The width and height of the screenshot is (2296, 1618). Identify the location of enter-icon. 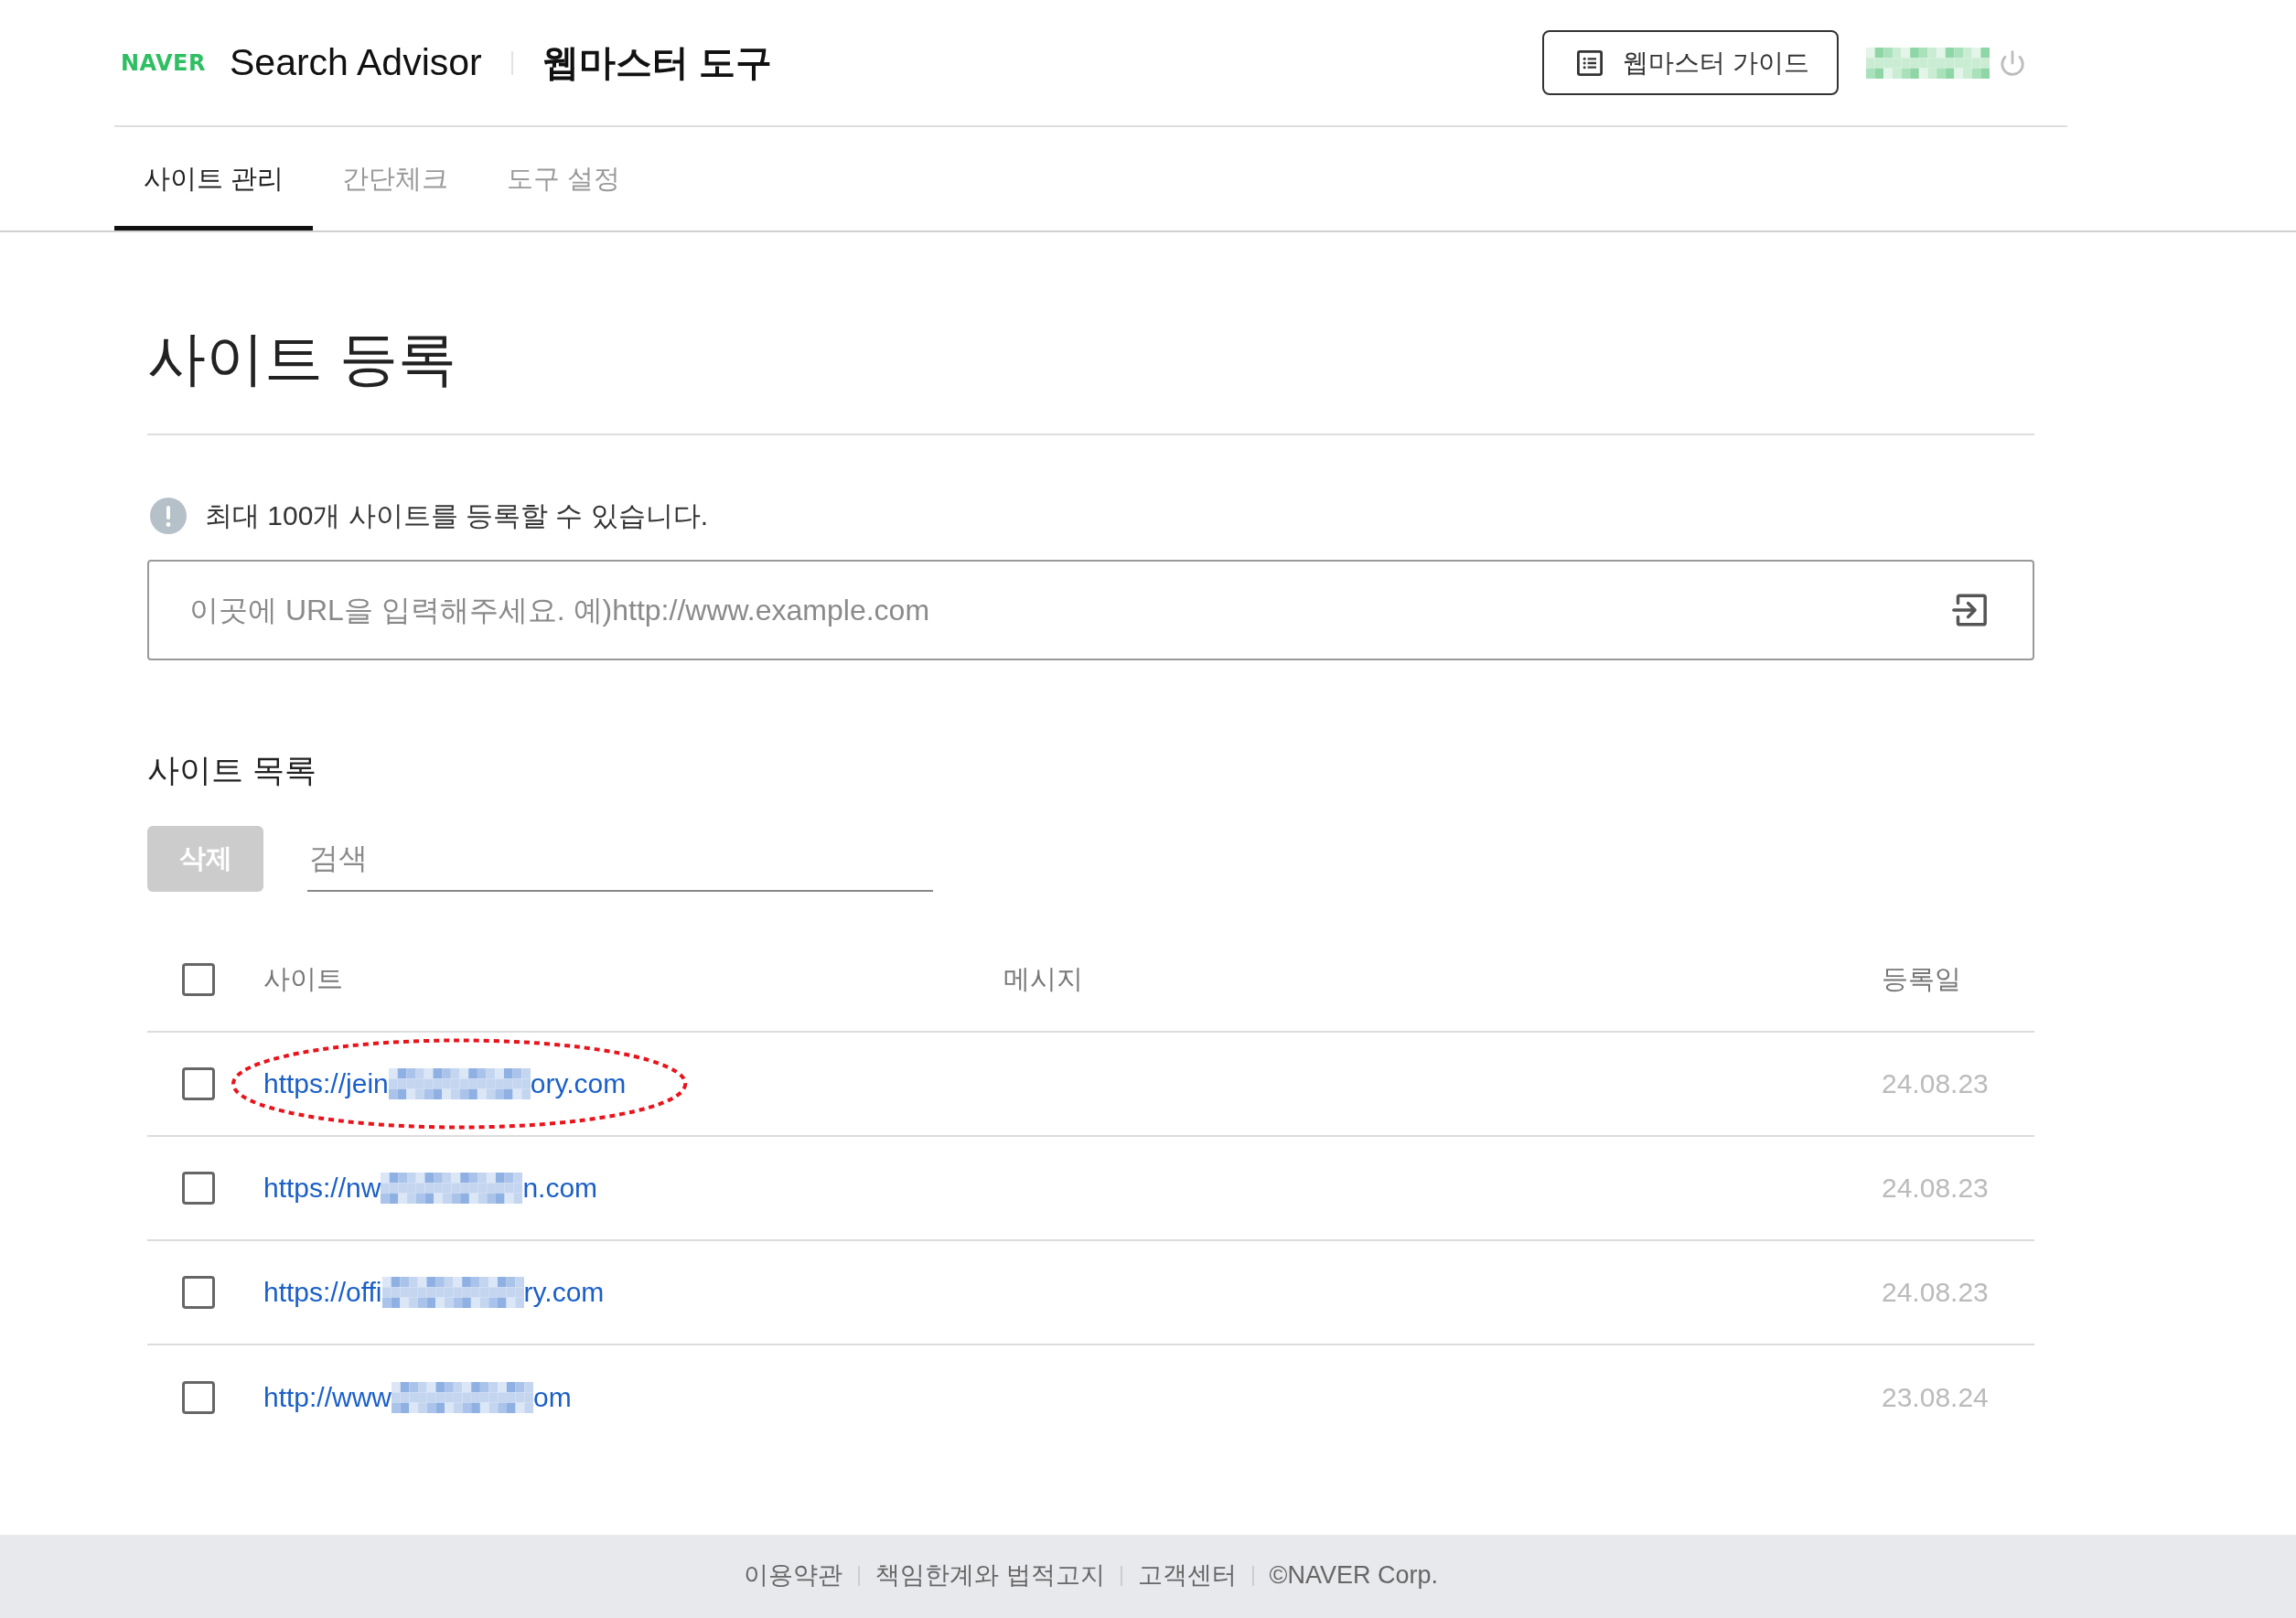
(1969, 610).